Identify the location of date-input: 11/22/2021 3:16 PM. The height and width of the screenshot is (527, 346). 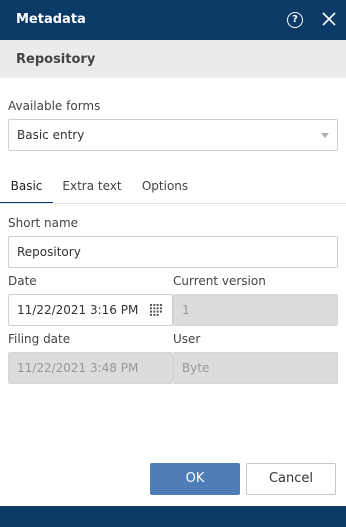
(90, 310).